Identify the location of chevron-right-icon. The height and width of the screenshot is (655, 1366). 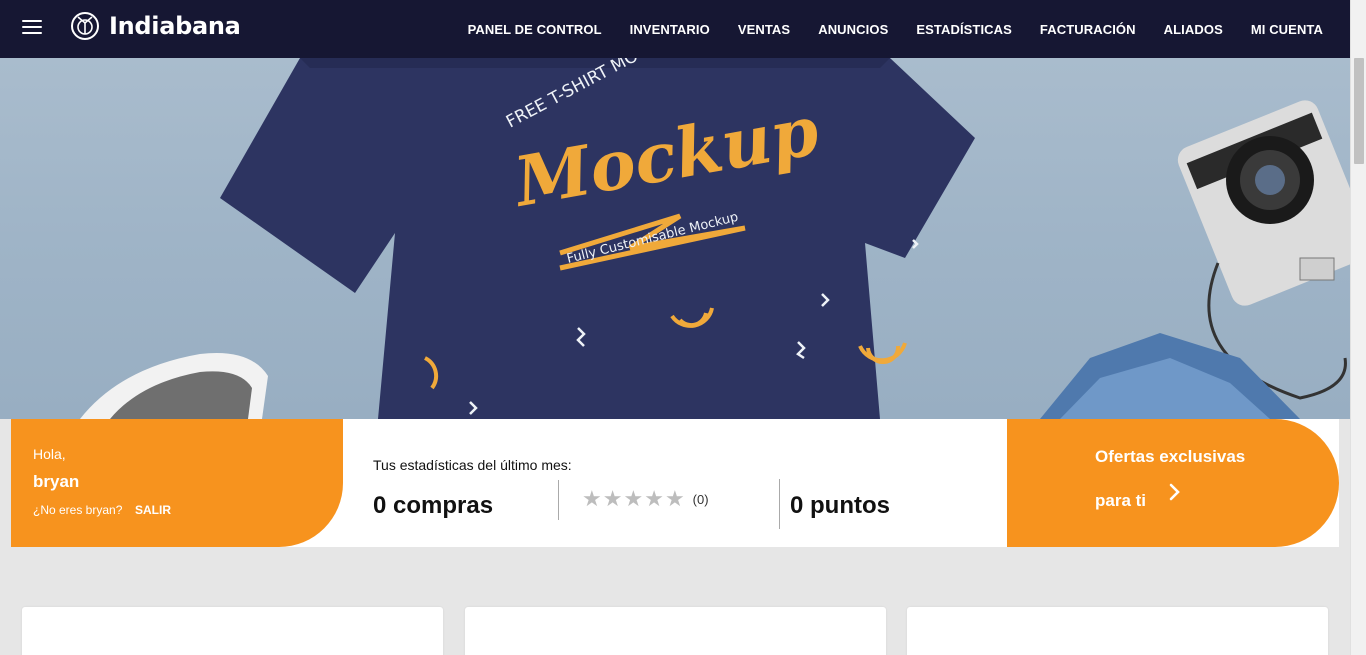
(1174, 492).